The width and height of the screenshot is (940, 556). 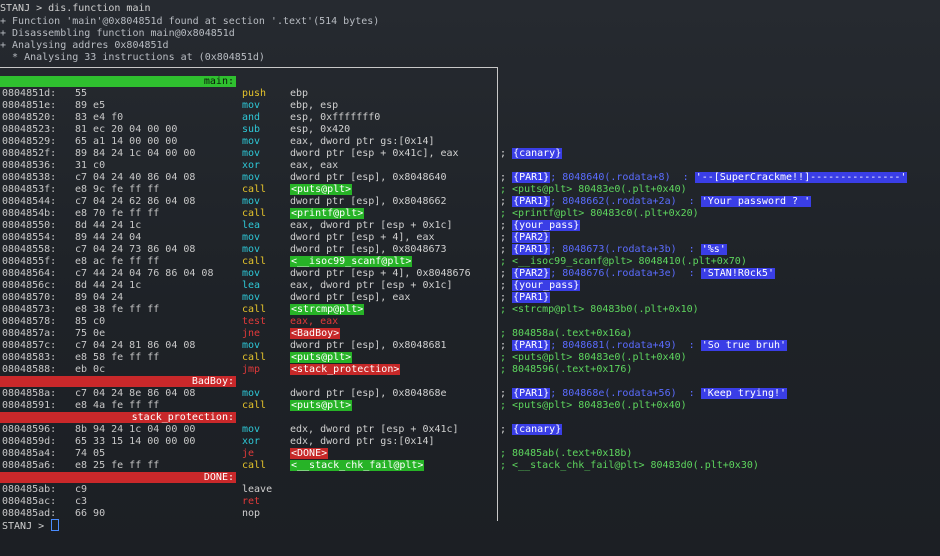 I want to click on instruction-address: 08048538:, so click(x=29, y=177).